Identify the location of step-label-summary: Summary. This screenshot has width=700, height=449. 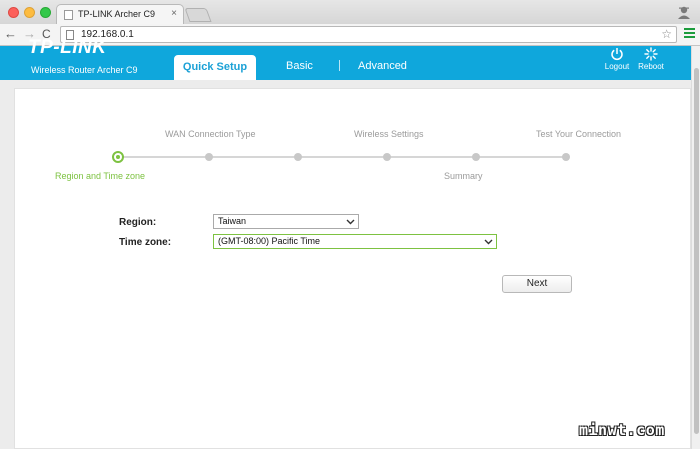
(463, 176).